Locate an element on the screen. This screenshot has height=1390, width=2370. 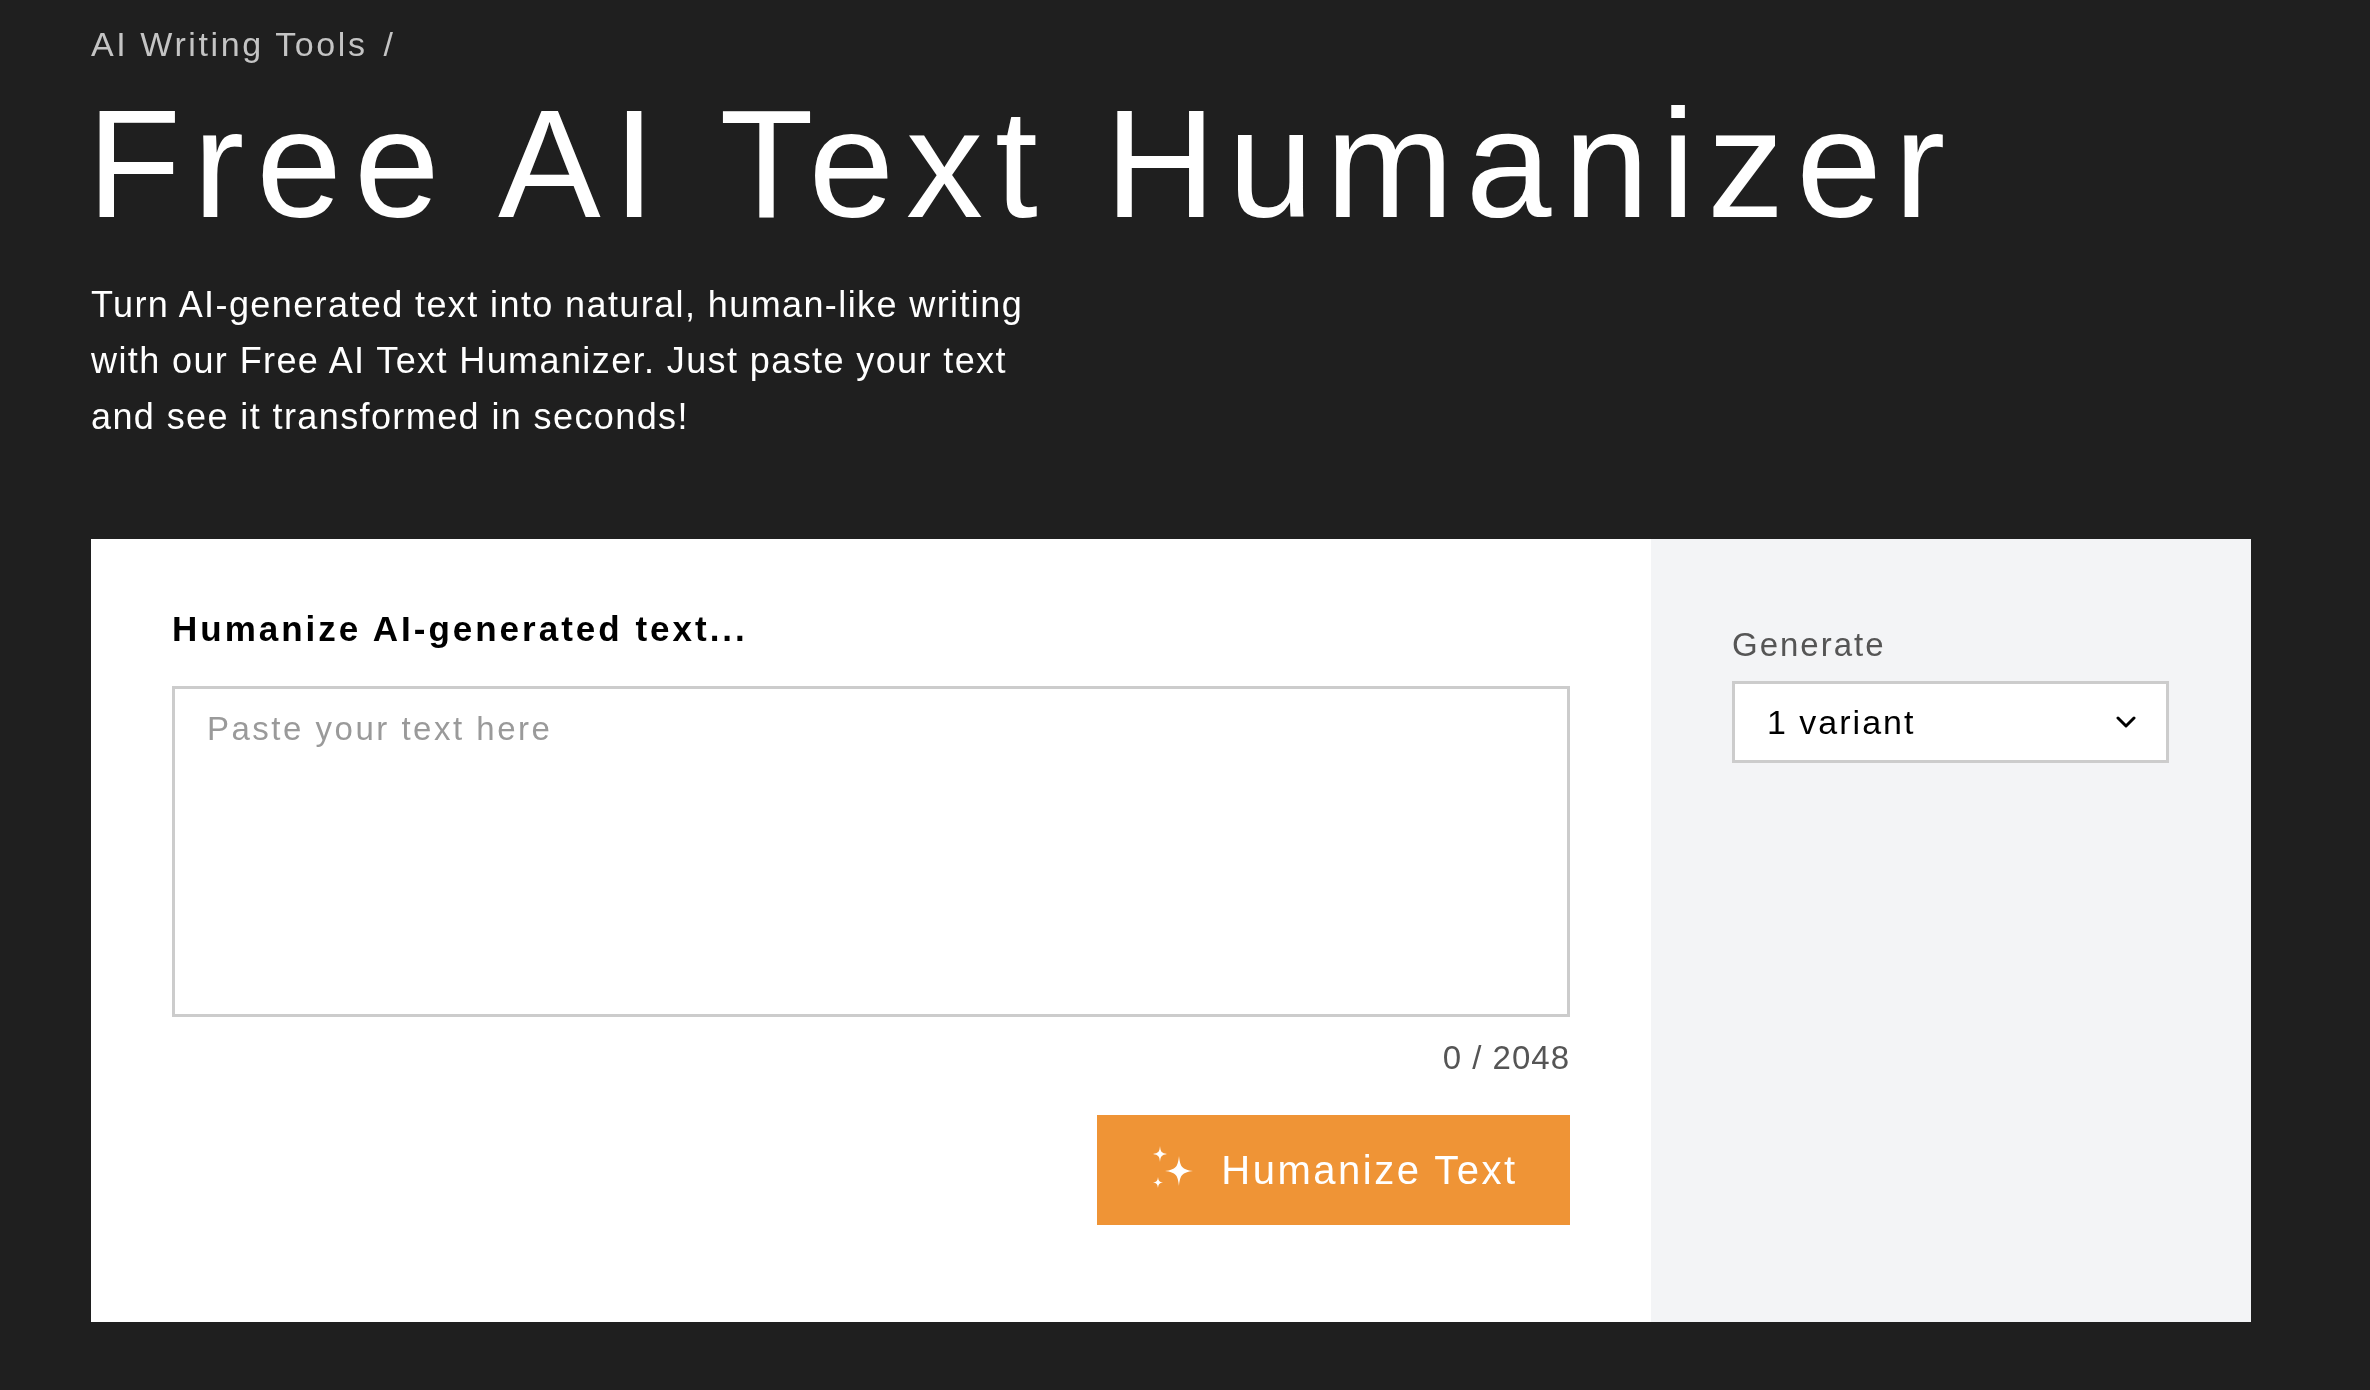
chevron-down-icon is located at coordinates (2126, 722).